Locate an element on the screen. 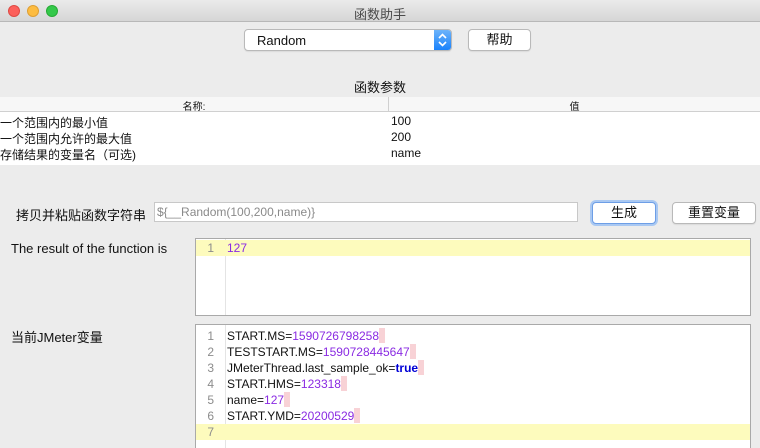  editor-line: 1 127 is located at coordinates (473, 248).